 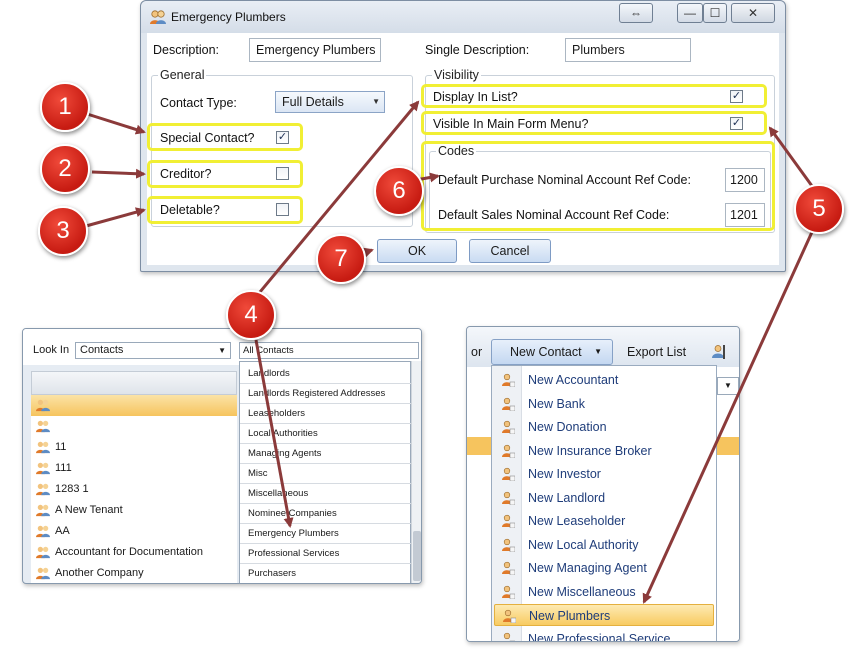 What do you see at coordinates (326, 374) in the screenshot?
I see `dropdown-item: Landlords` at bounding box center [326, 374].